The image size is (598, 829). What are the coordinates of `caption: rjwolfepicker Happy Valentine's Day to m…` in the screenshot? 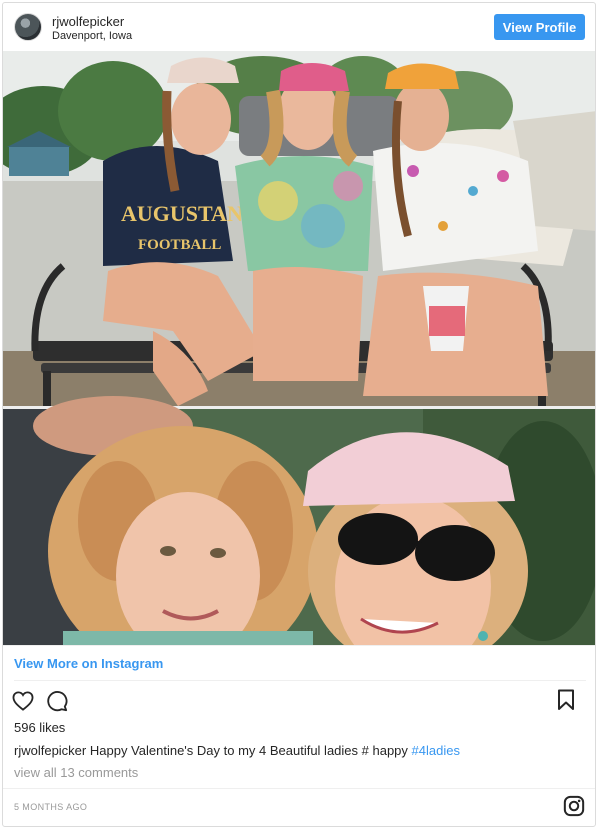 It's located at (237, 750).